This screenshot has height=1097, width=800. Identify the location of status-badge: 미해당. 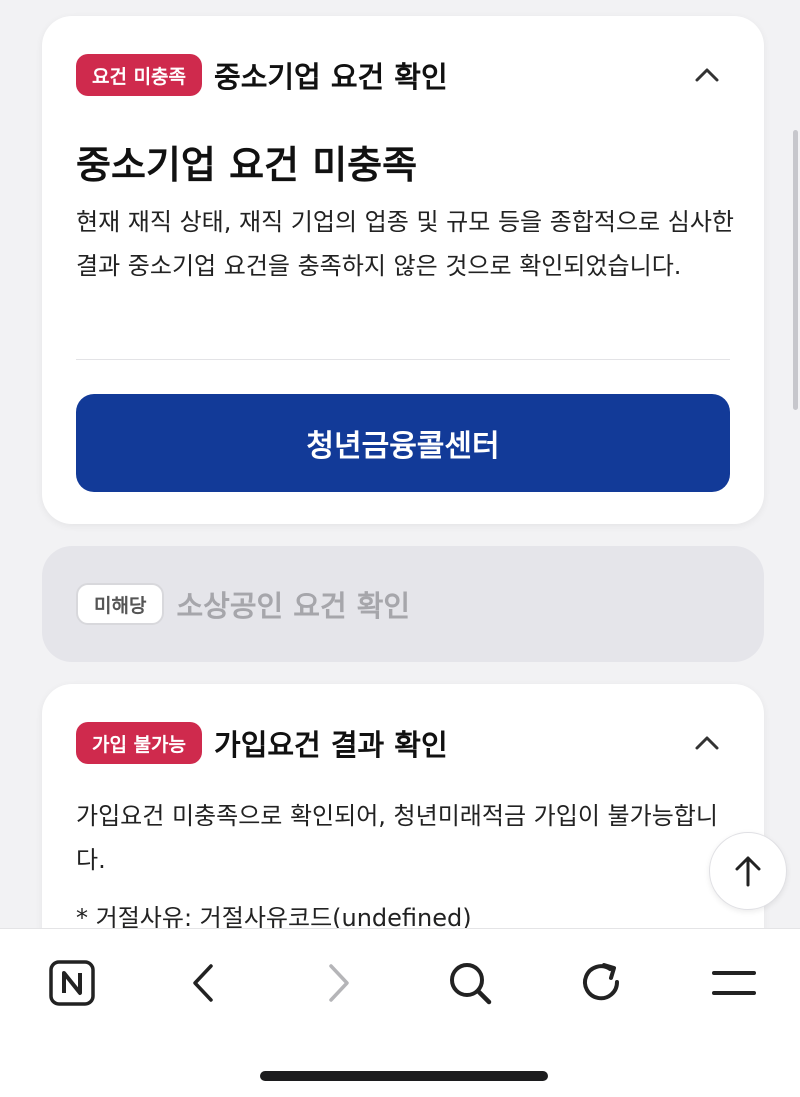
(120, 604).